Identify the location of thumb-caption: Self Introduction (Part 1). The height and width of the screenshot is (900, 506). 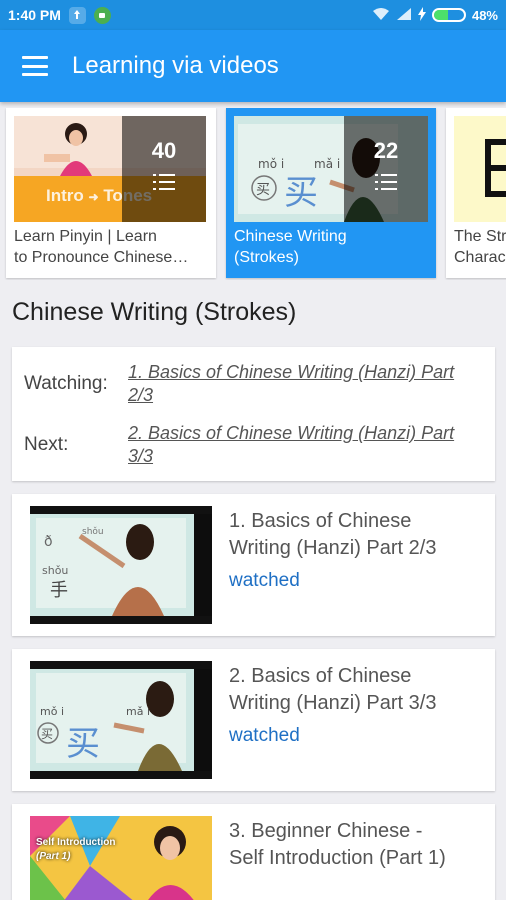
(76, 849).